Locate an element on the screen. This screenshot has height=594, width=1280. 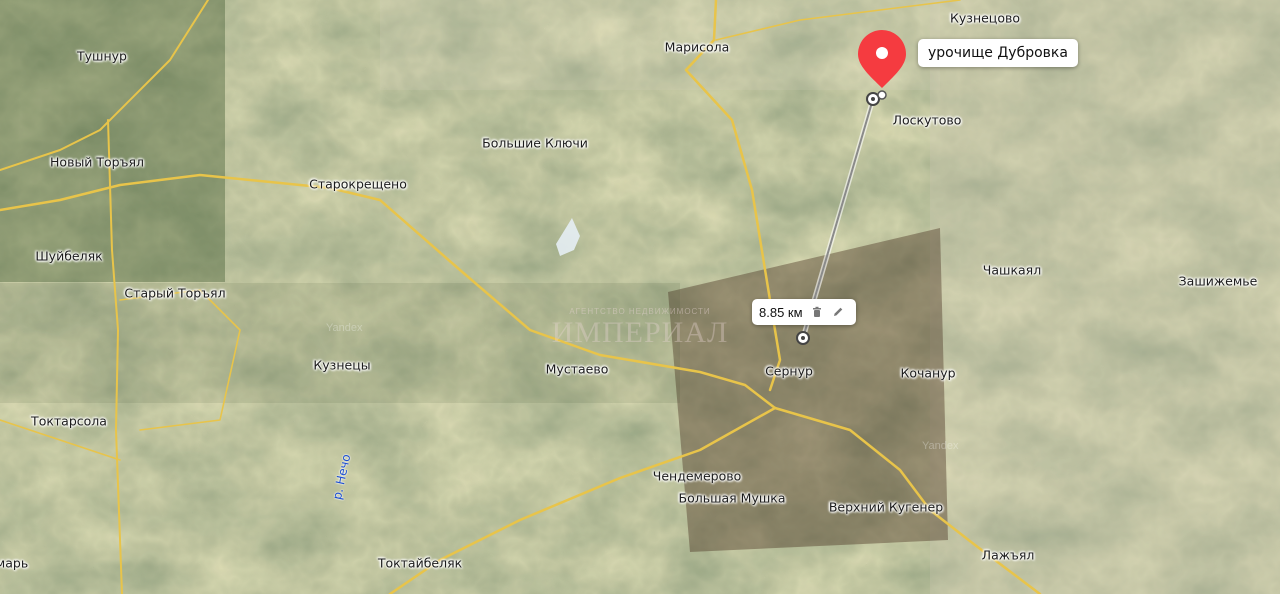
pin-label: урочище Дубровка is located at coordinates (998, 53).